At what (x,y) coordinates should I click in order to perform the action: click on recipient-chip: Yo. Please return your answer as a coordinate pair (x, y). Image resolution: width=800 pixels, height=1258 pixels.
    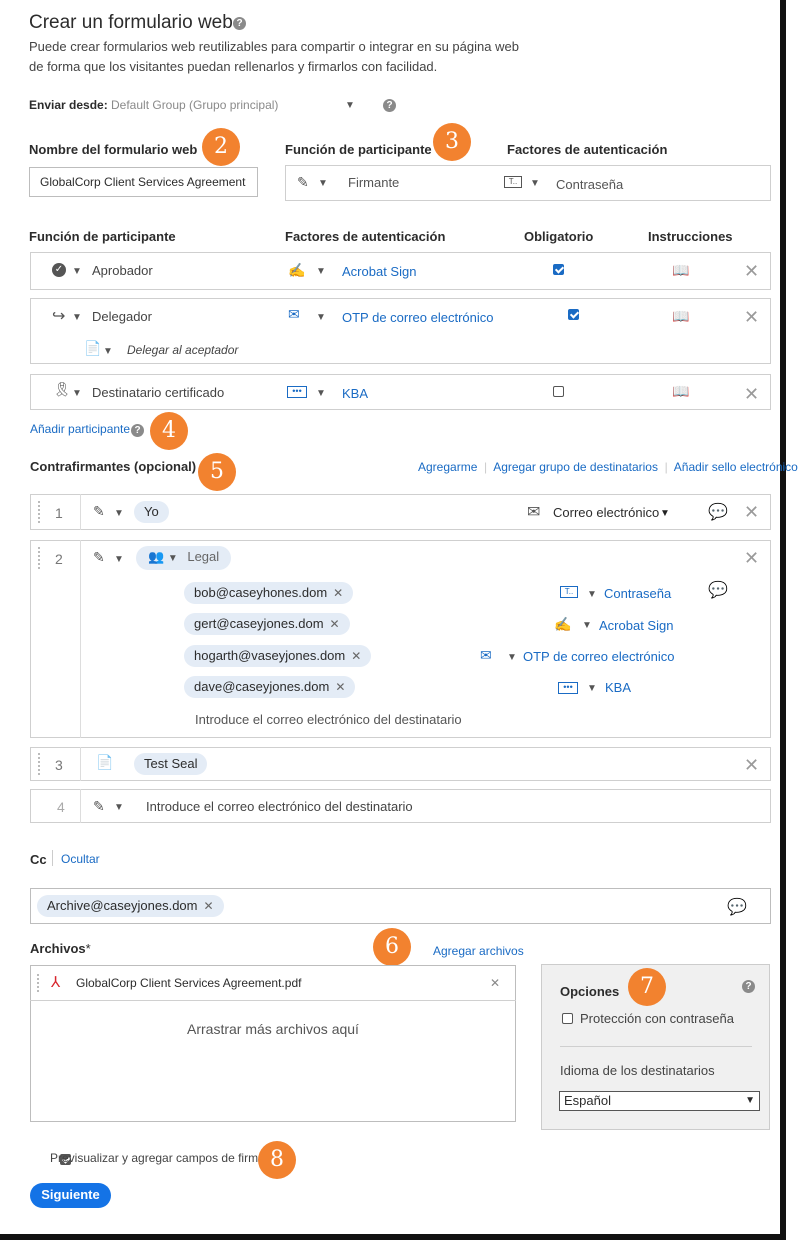
    Looking at the image, I should click on (151, 512).